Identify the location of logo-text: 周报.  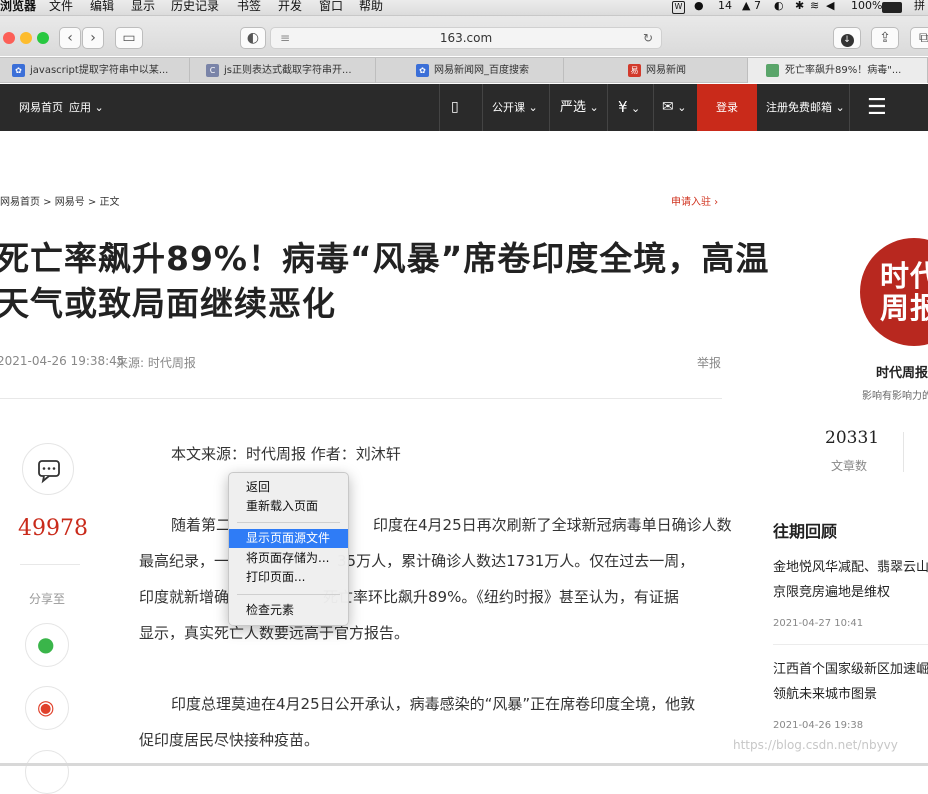
(904, 308).